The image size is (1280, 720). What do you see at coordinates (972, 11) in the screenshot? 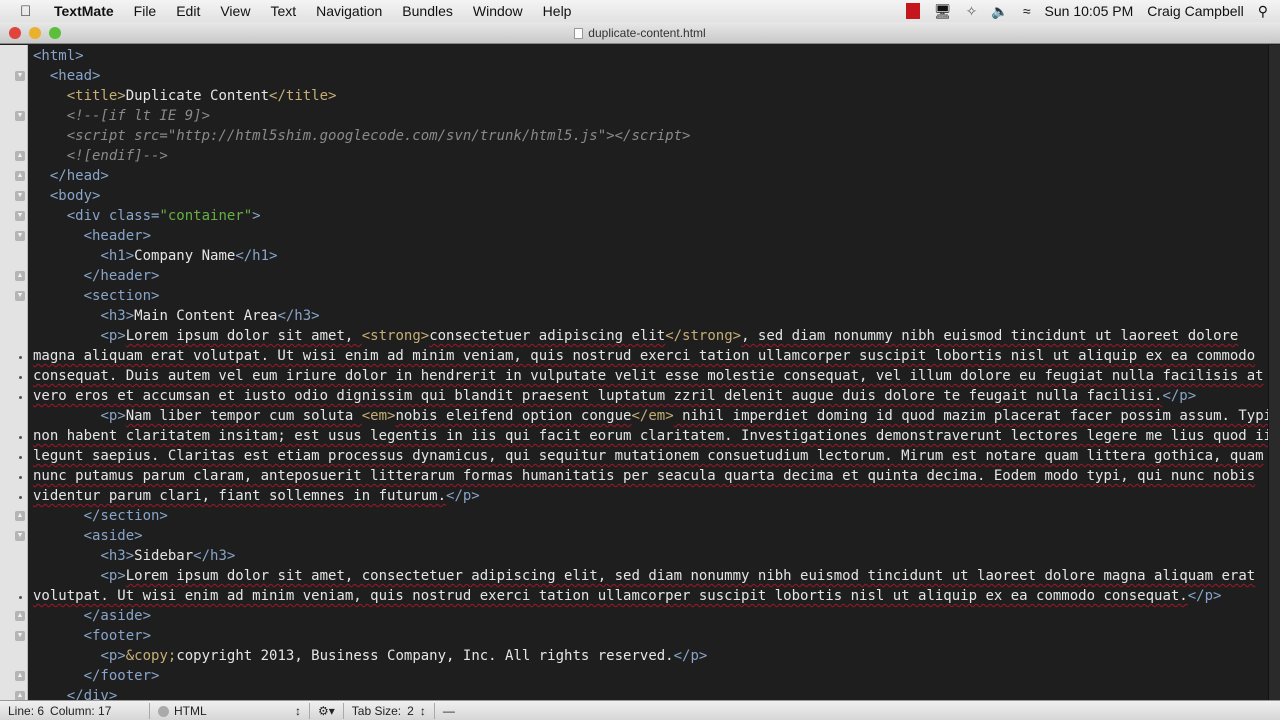
I see `bluetooth-icon: ✧` at bounding box center [972, 11].